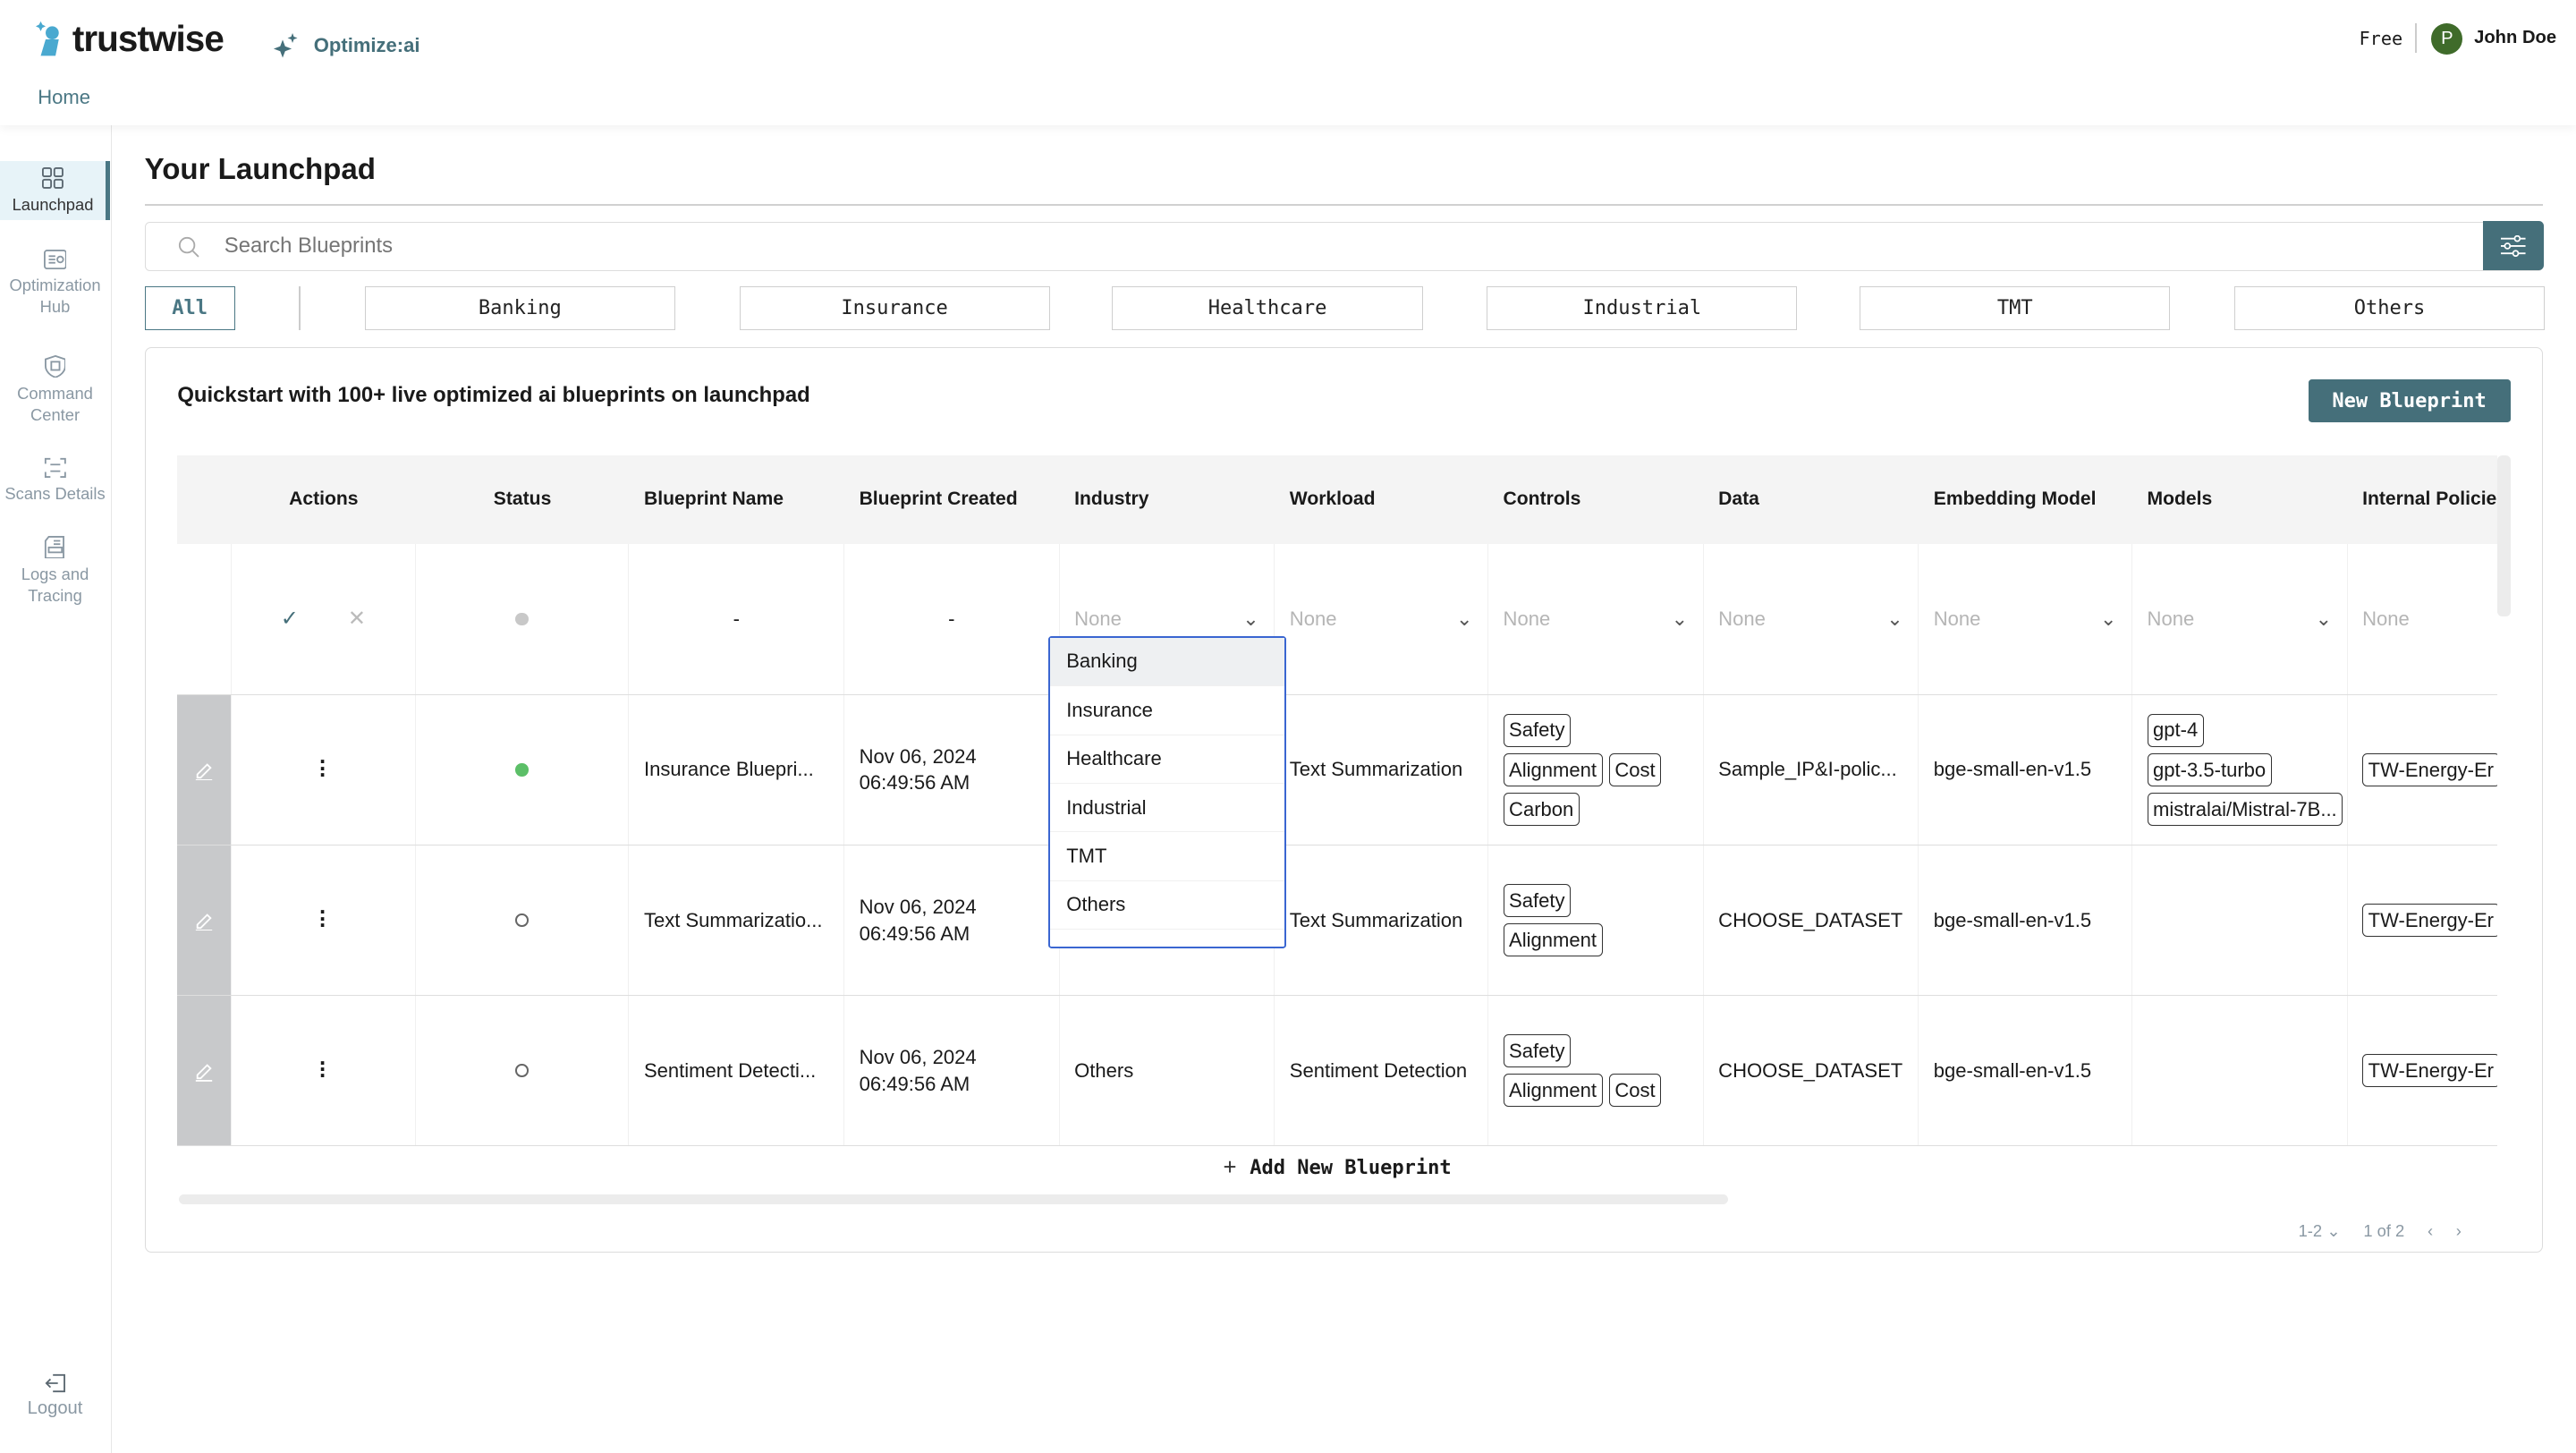 The image size is (2576, 1453). I want to click on grid-icon, so click(53, 178).